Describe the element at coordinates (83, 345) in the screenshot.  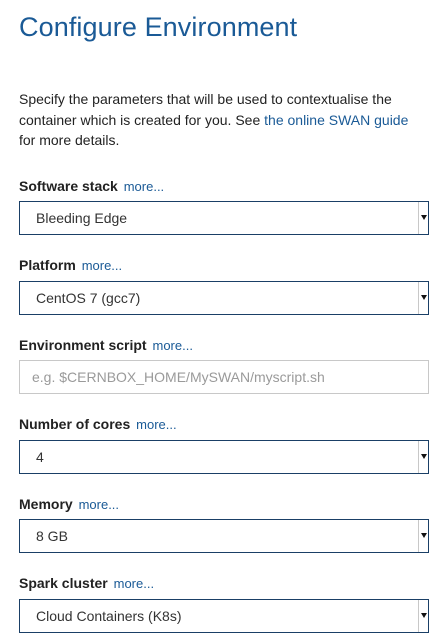
I see `environment-script-label-text: Environment script` at that location.